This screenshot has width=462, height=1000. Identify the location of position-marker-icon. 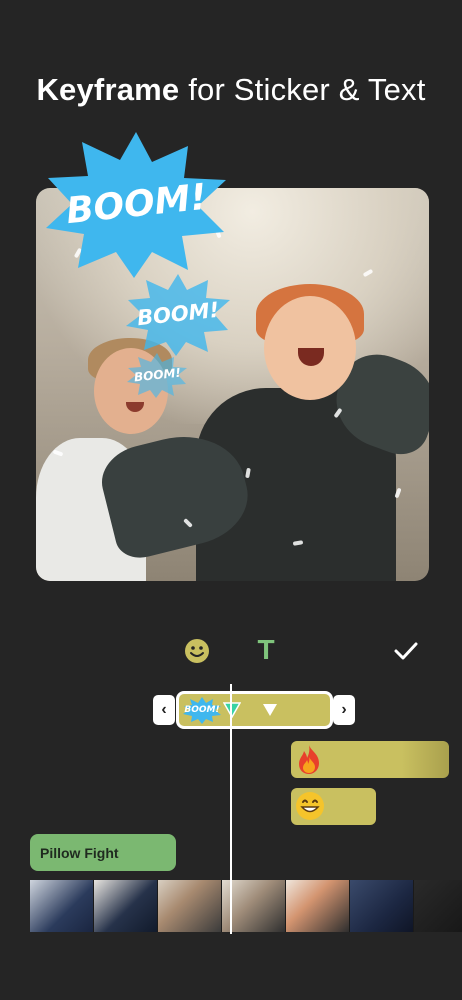
(270, 710).